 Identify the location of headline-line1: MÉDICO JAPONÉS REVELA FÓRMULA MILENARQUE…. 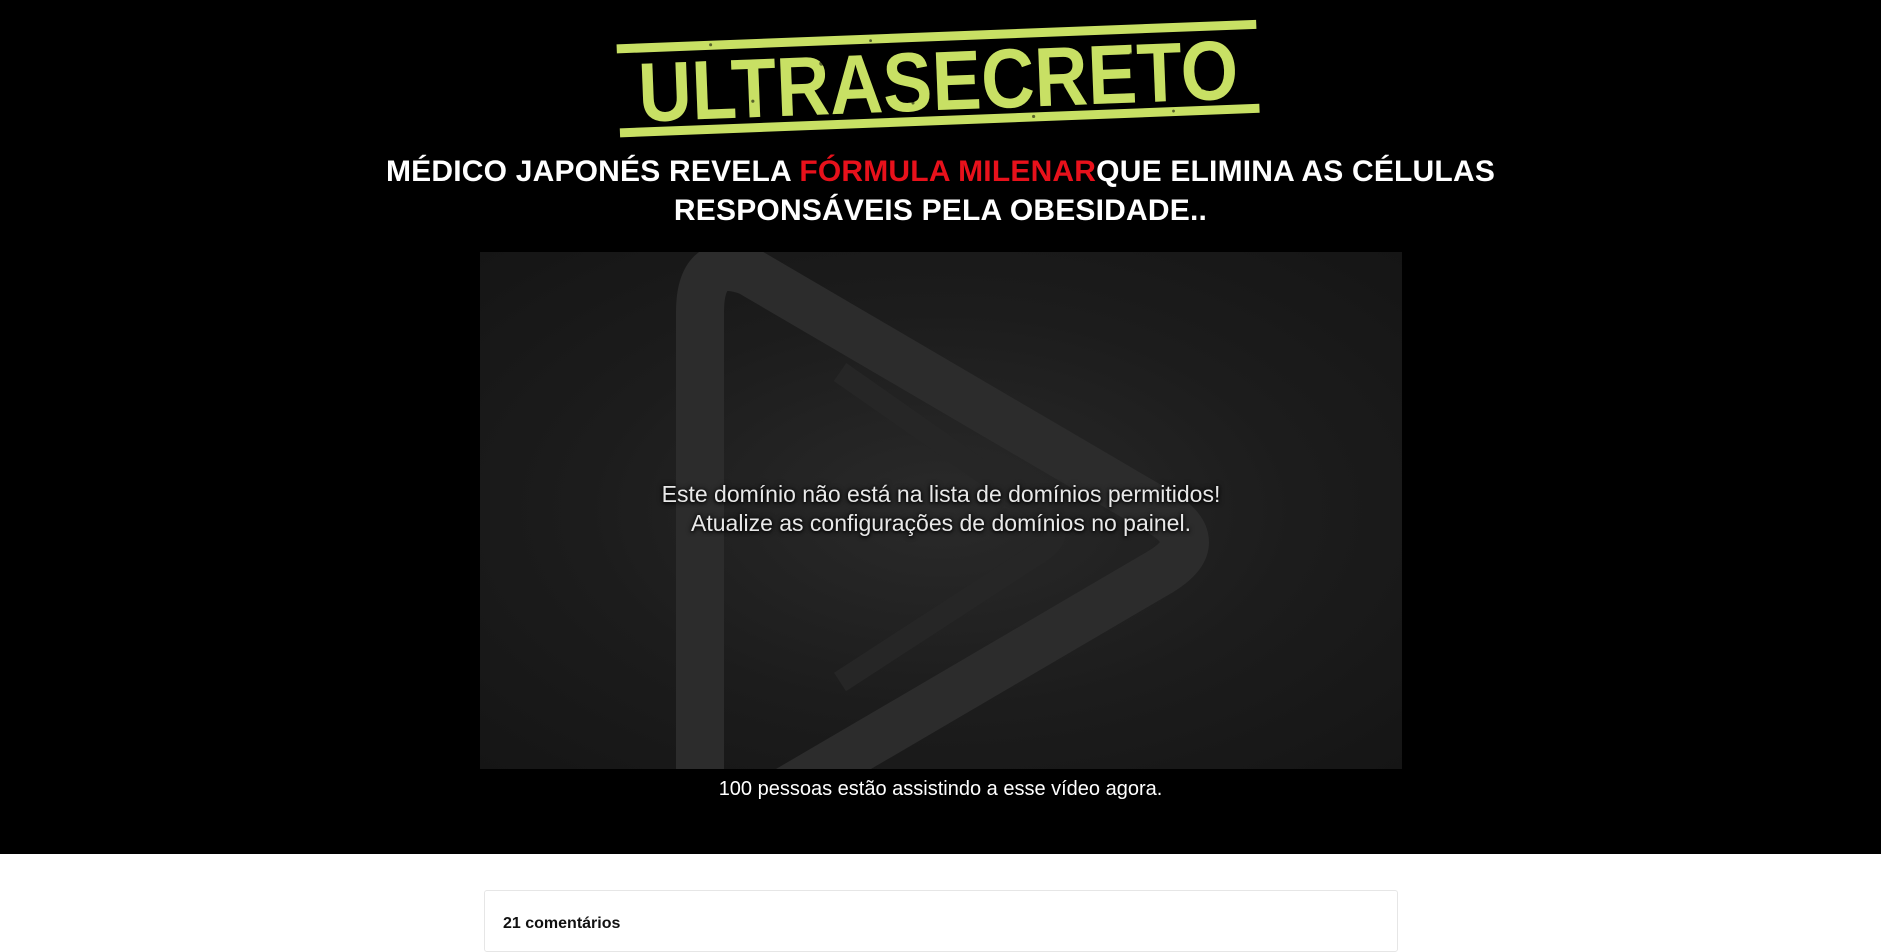
(940, 171).